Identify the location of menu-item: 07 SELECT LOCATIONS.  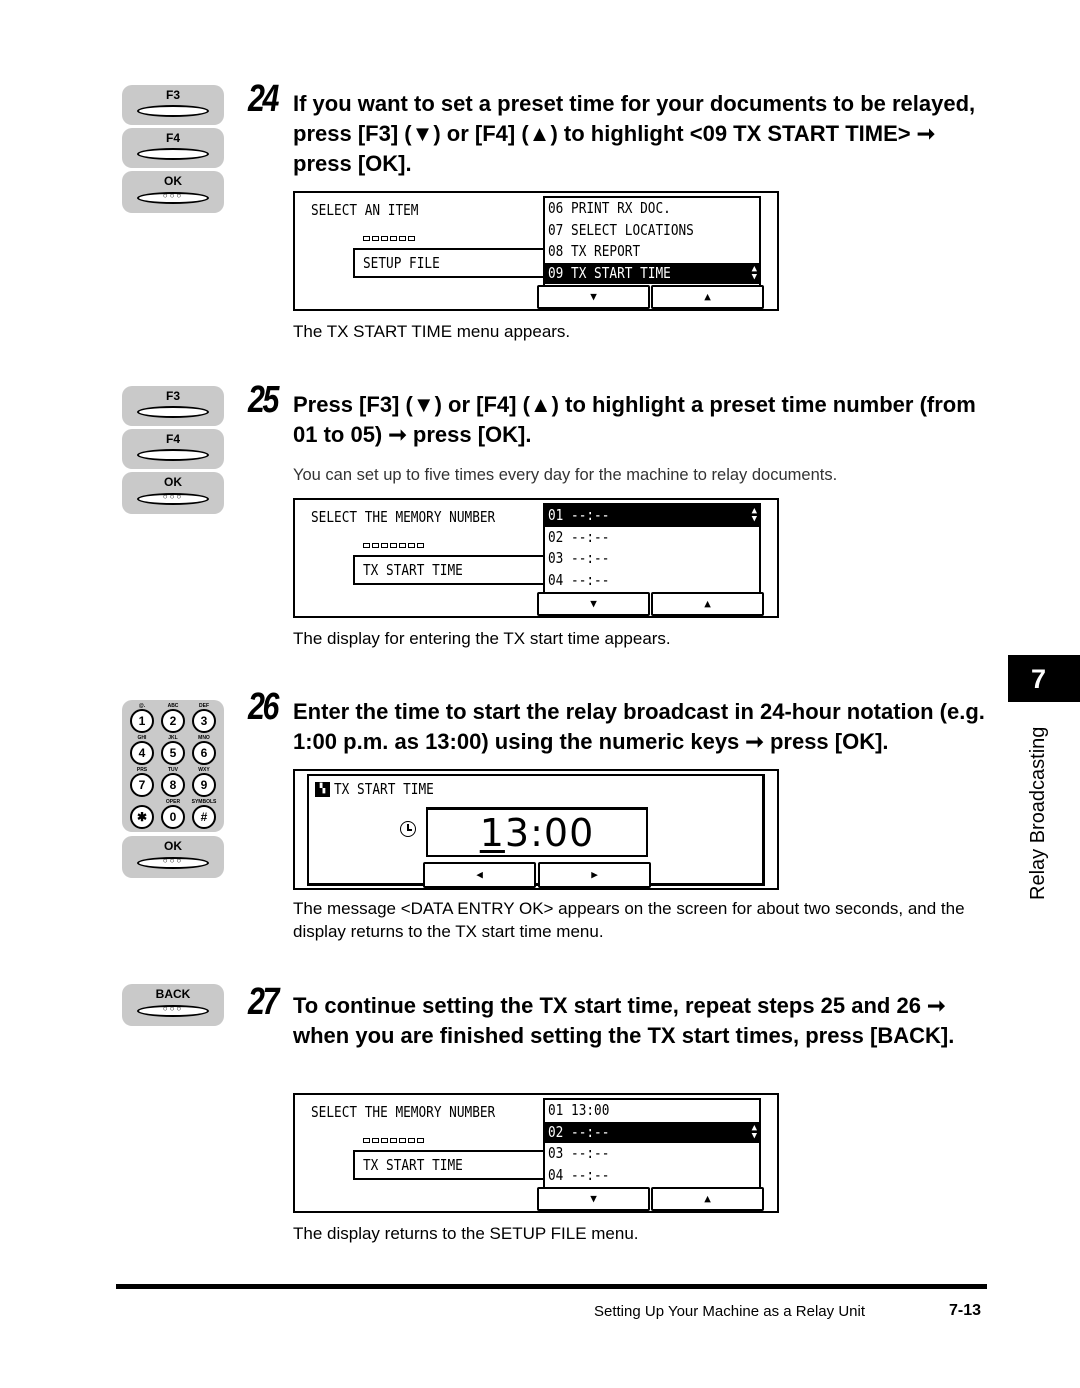
(652, 231).